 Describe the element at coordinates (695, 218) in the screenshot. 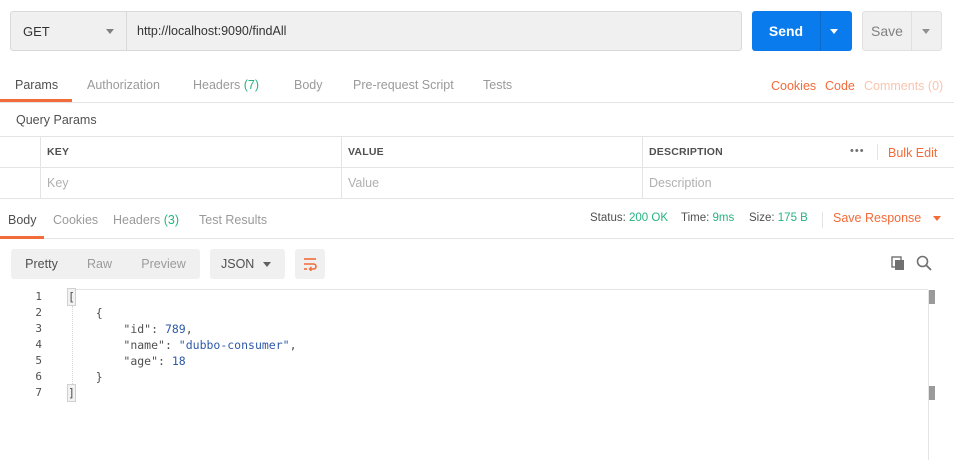

I see `time-label: Time:` at that location.